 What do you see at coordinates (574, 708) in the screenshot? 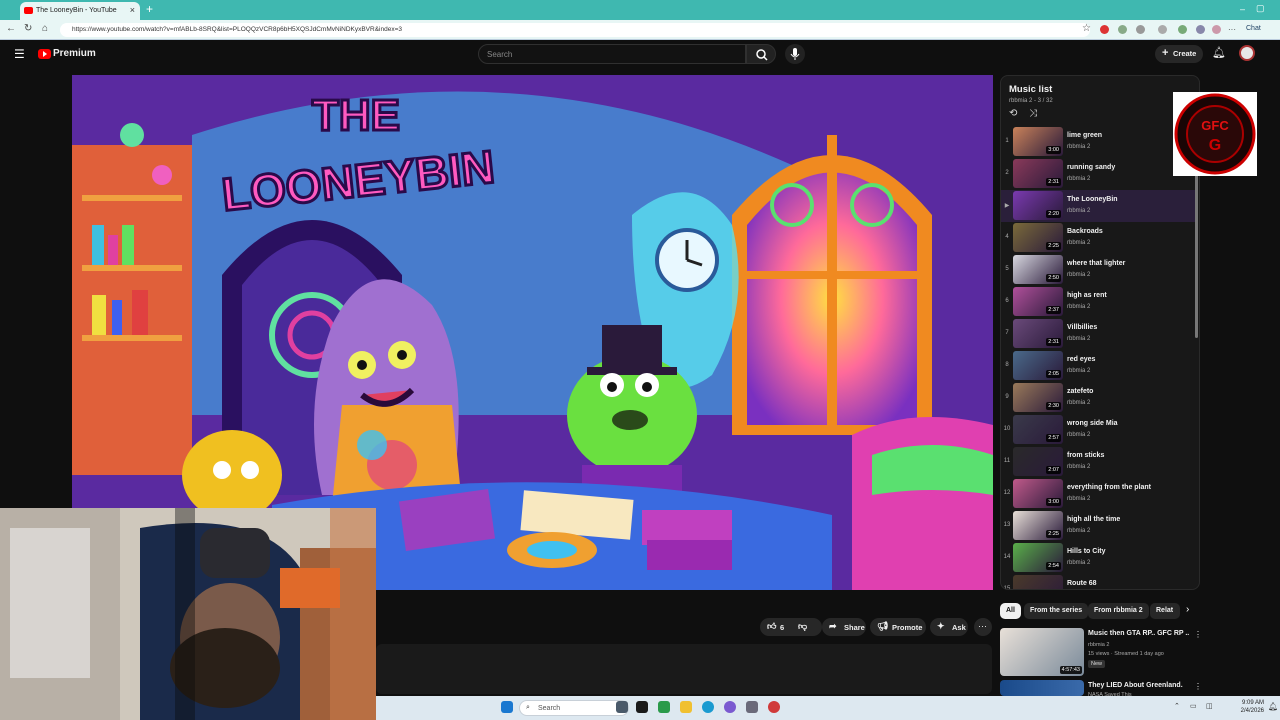
I see `taskbar-search-input: ⌕ Search` at bounding box center [574, 708].